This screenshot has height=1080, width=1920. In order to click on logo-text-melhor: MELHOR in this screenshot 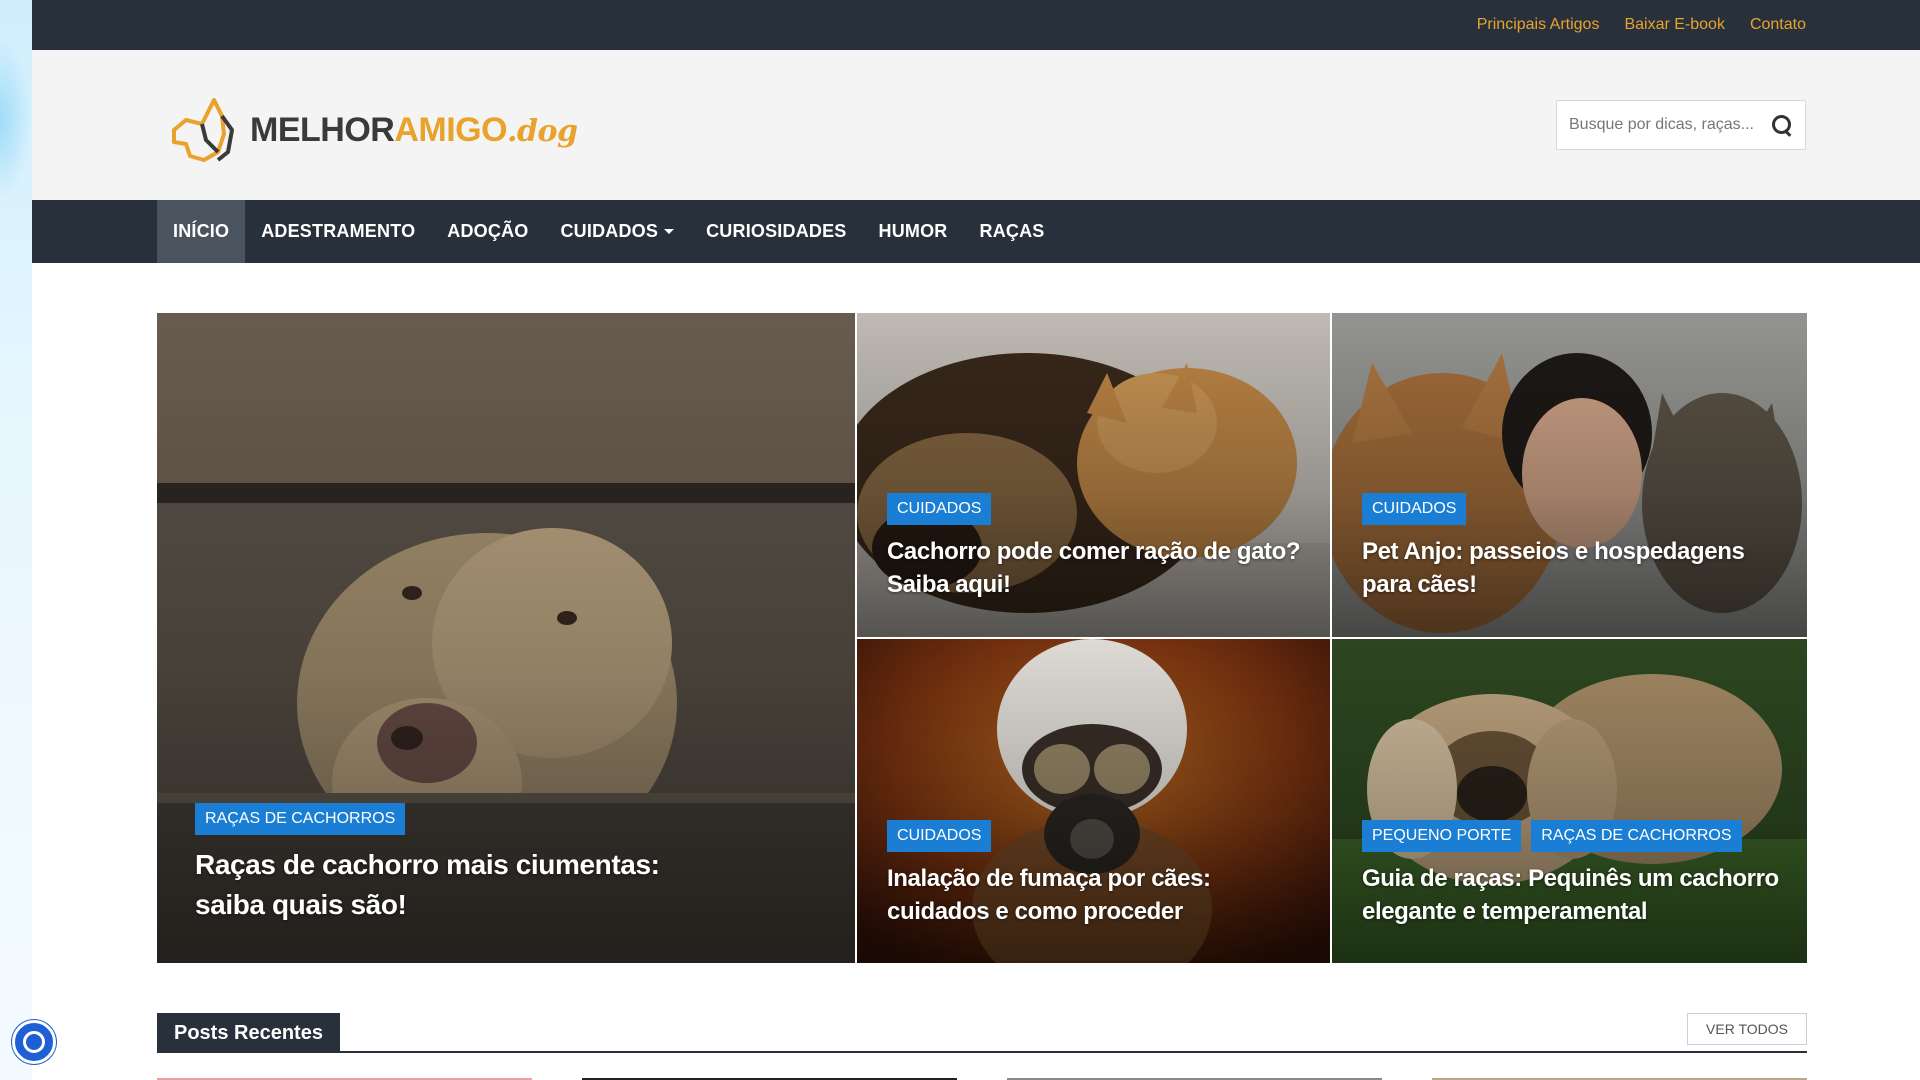, I will do `click(322, 129)`.